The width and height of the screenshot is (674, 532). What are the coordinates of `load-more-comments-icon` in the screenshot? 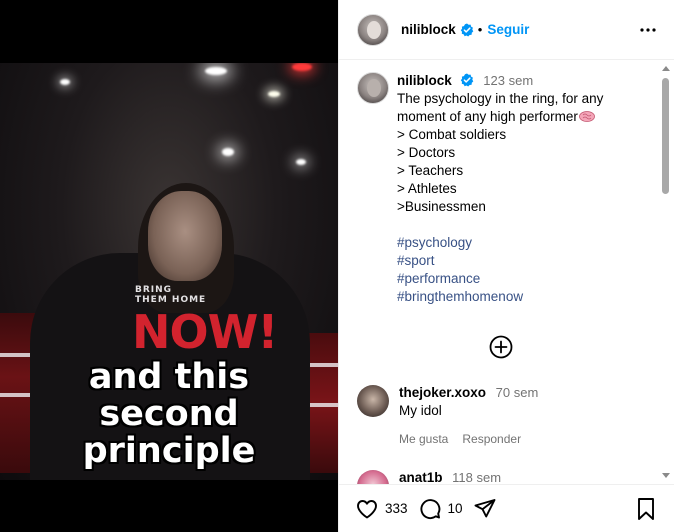 It's located at (501, 347).